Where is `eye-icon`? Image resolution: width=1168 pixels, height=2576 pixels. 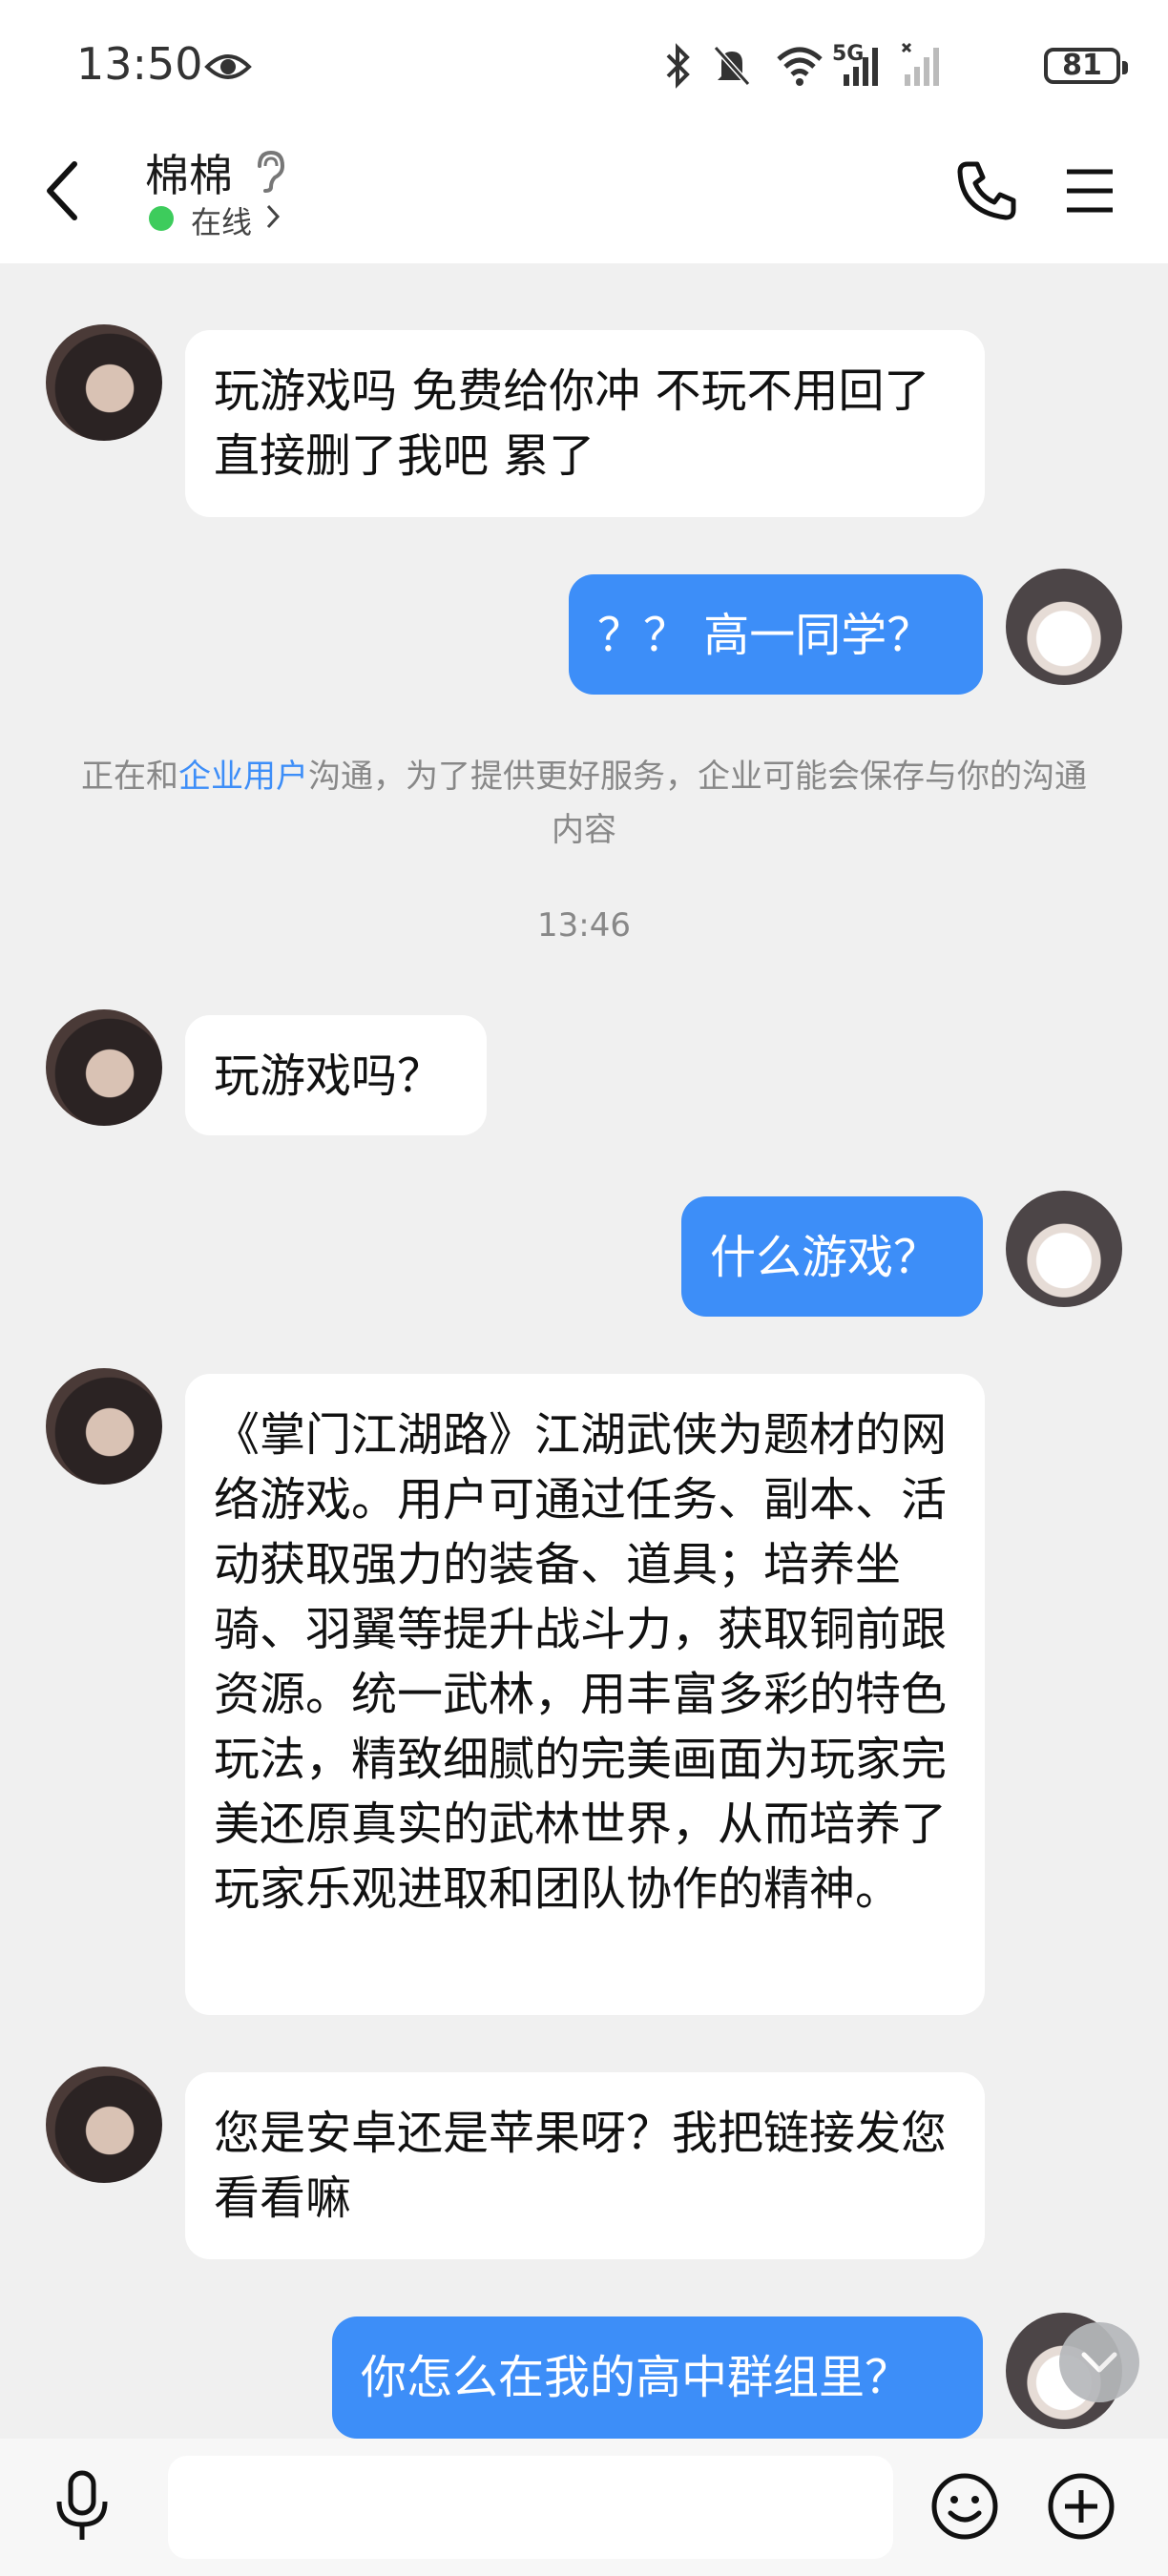 eye-icon is located at coordinates (228, 66).